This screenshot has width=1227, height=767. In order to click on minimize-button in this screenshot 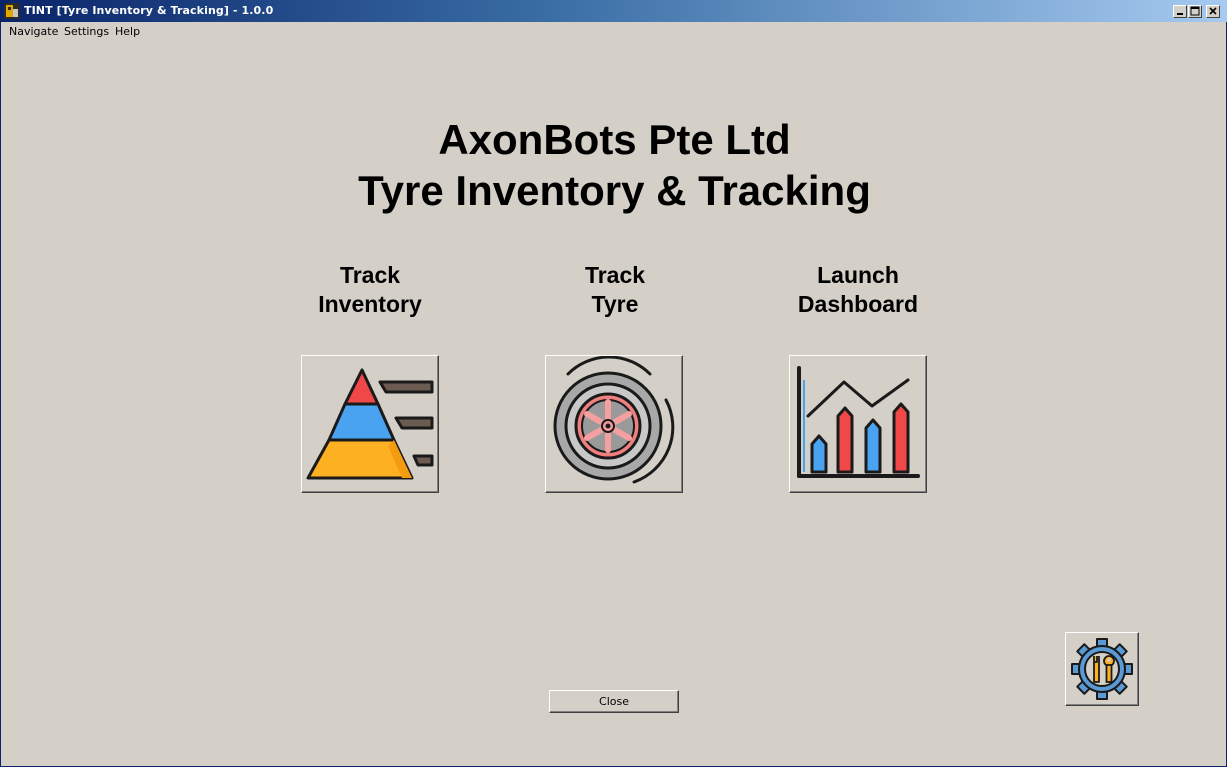, I will do `click(1180, 11)`.